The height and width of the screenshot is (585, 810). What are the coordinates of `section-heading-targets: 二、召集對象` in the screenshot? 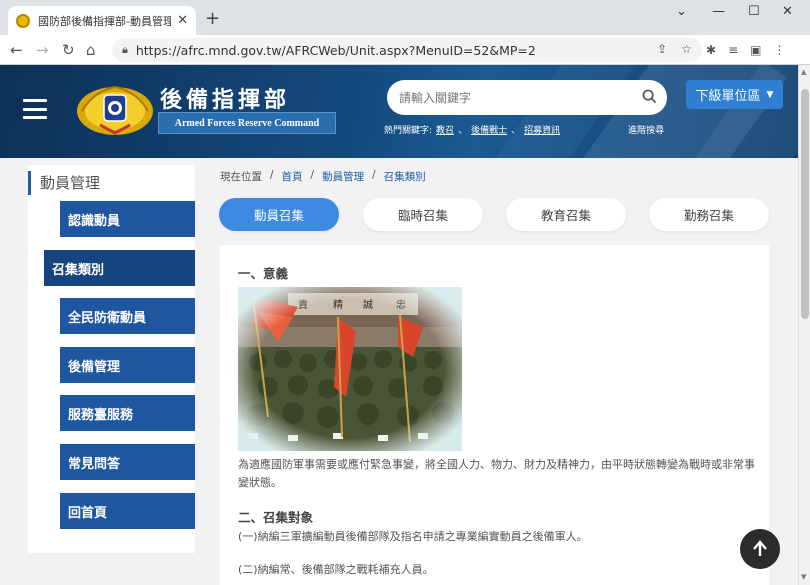 It's located at (276, 517).